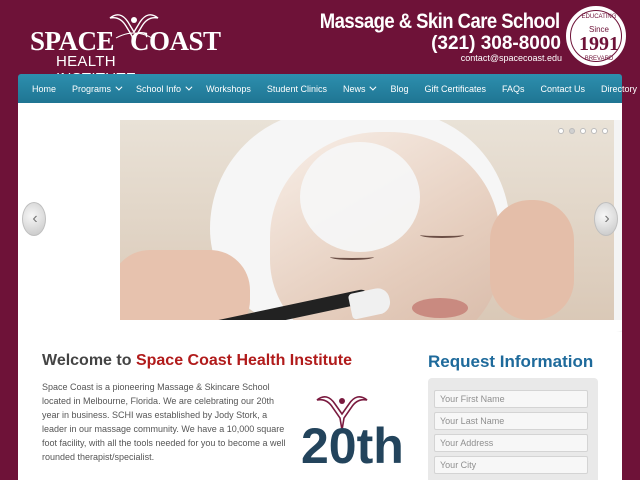 The image size is (640, 480). I want to click on phone-number: (321) 308-8000, so click(496, 44).